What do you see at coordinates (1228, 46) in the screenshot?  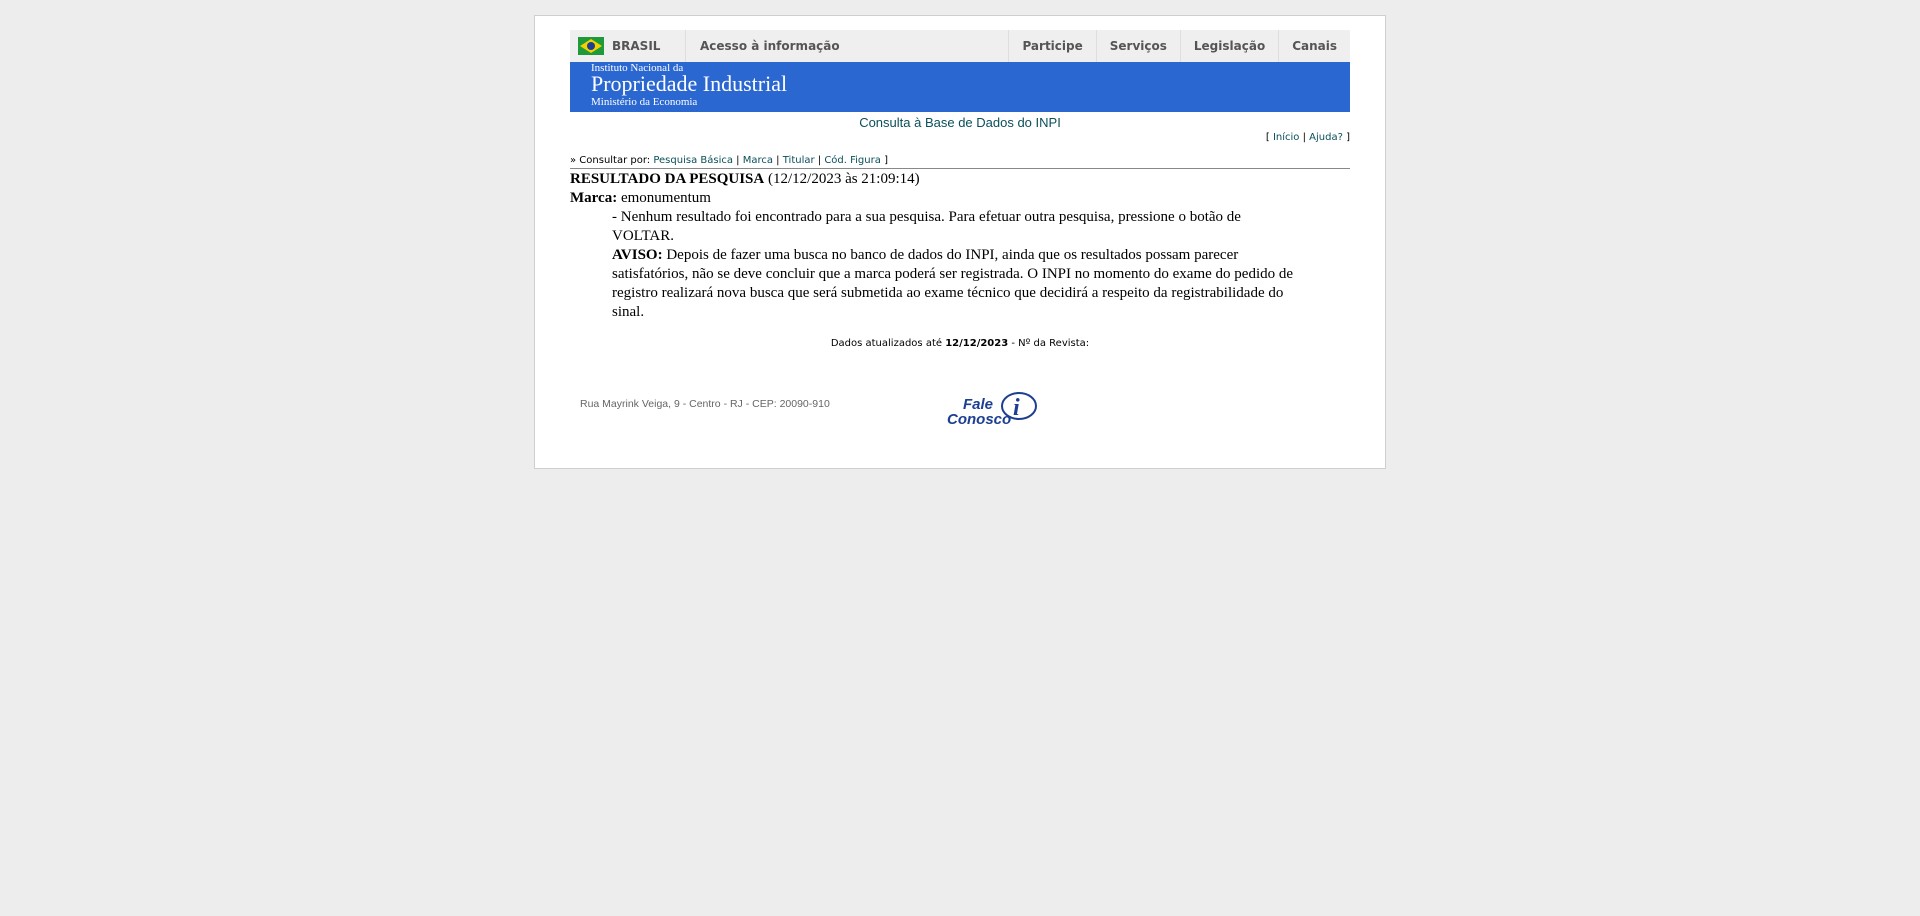 I see `nav-legislacao: Legislação` at bounding box center [1228, 46].